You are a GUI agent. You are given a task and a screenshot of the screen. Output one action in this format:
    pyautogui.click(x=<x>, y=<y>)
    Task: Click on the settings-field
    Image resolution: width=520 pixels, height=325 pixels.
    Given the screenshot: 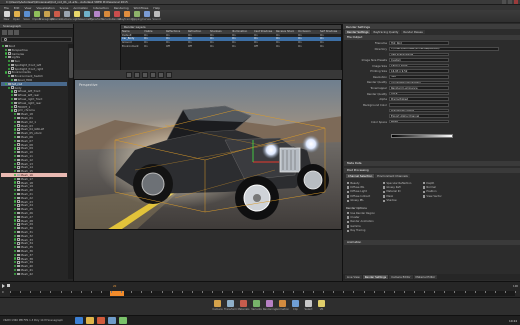 What is the action you would take?
    pyautogui.click(x=419, y=105)
    